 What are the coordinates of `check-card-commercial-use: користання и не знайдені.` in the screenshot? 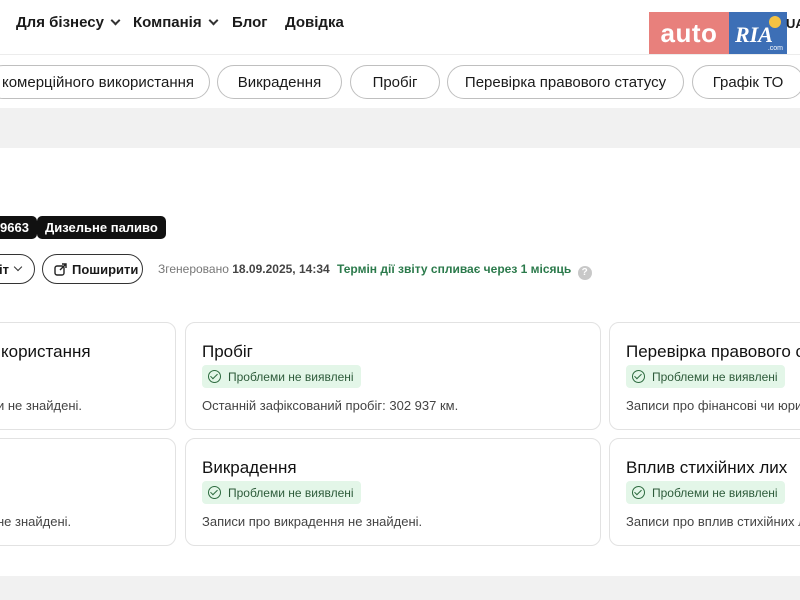 It's located at (88, 376).